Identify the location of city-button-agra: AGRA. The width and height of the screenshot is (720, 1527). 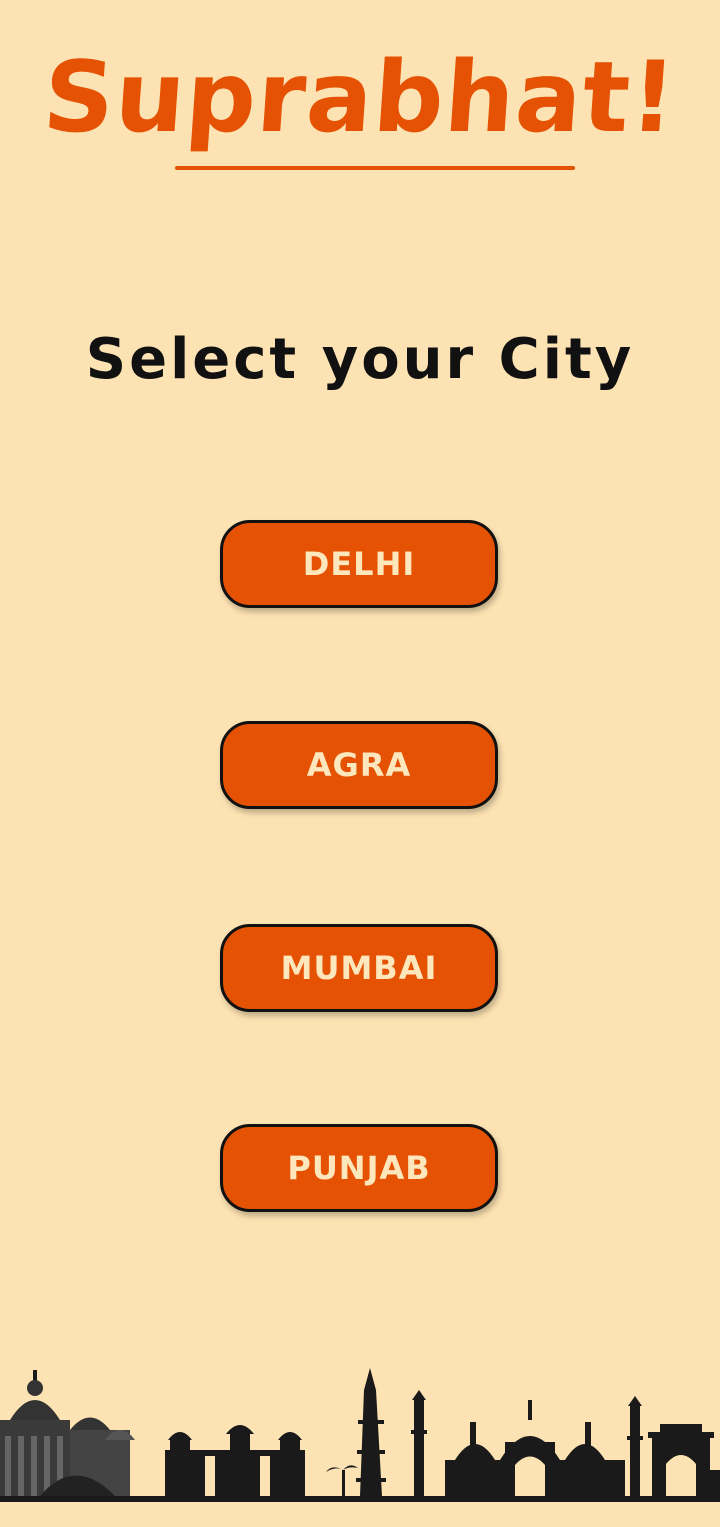
(359, 765).